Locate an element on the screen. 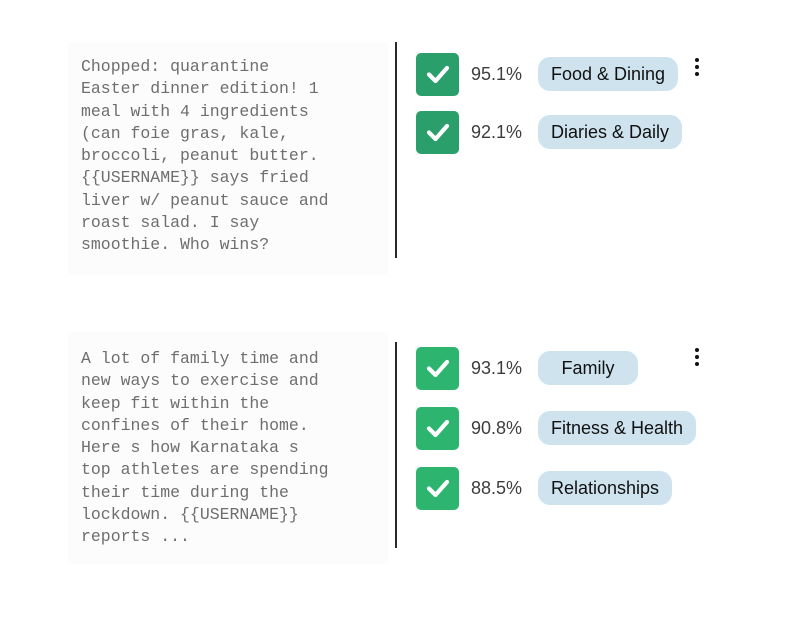 The height and width of the screenshot is (639, 800). category-label: Diaries & Daily is located at coordinates (610, 132).